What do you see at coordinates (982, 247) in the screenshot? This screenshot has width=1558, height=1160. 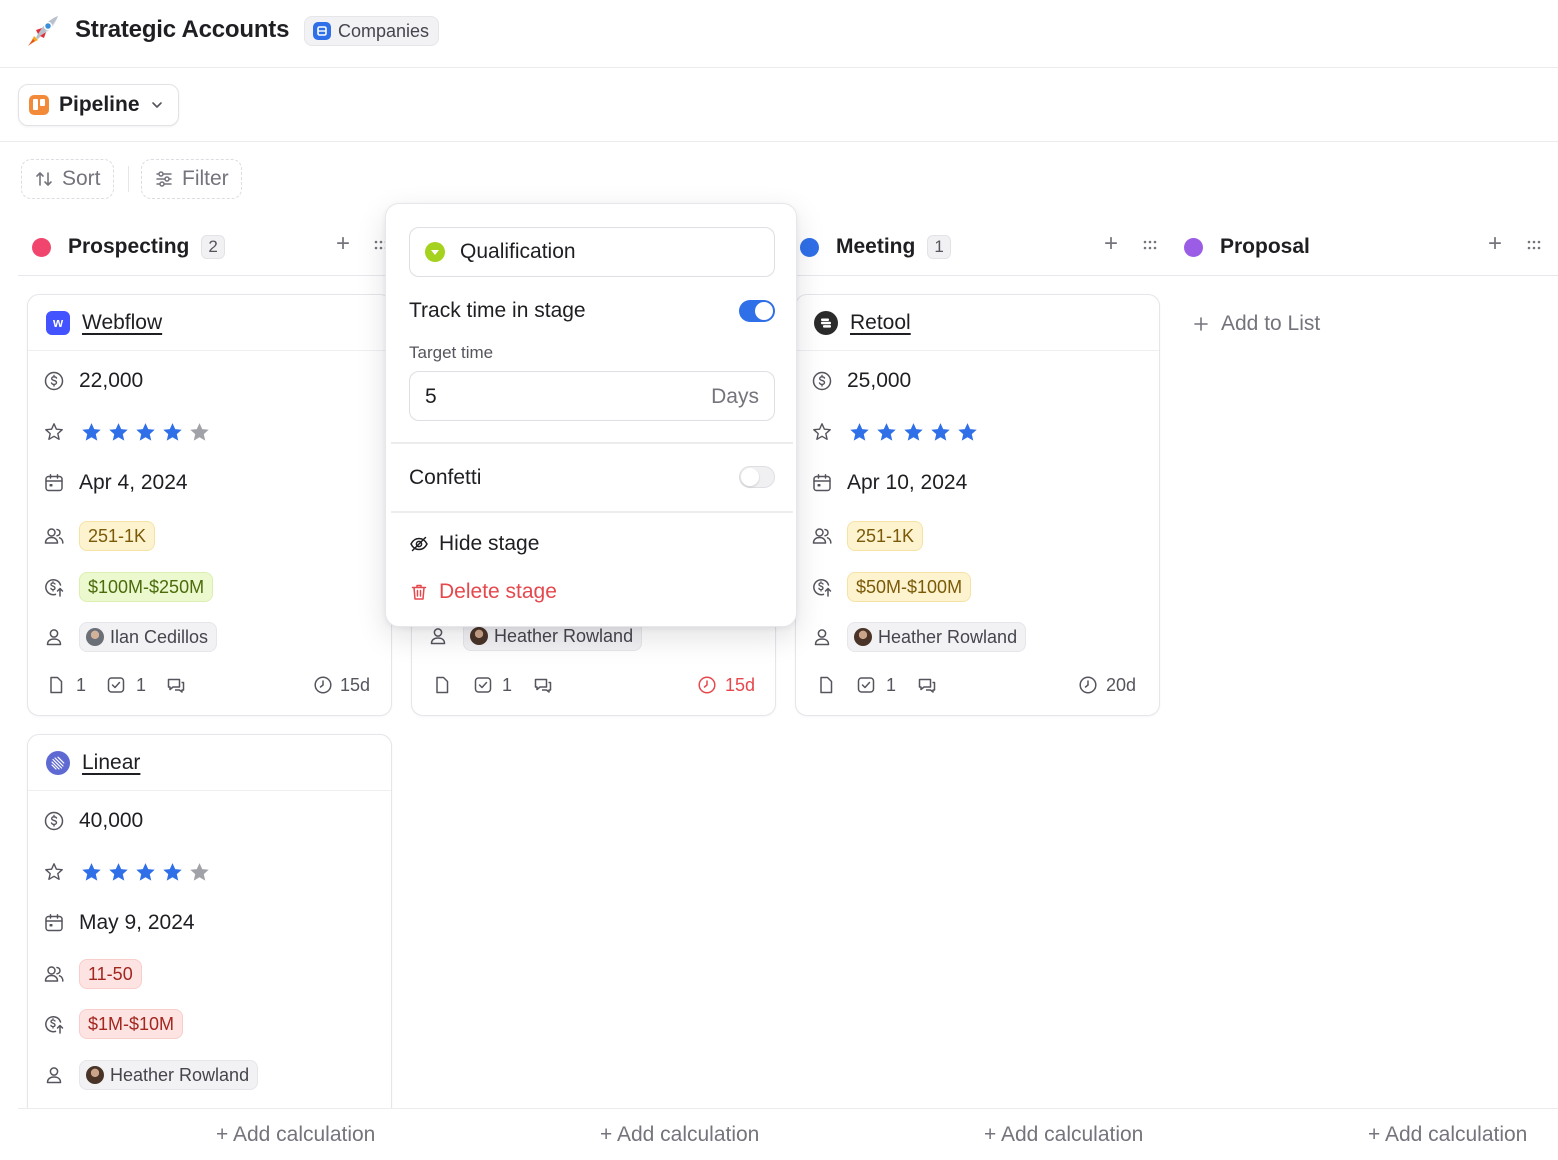 I see `column-header-meeting: Meeting 1 +` at bounding box center [982, 247].